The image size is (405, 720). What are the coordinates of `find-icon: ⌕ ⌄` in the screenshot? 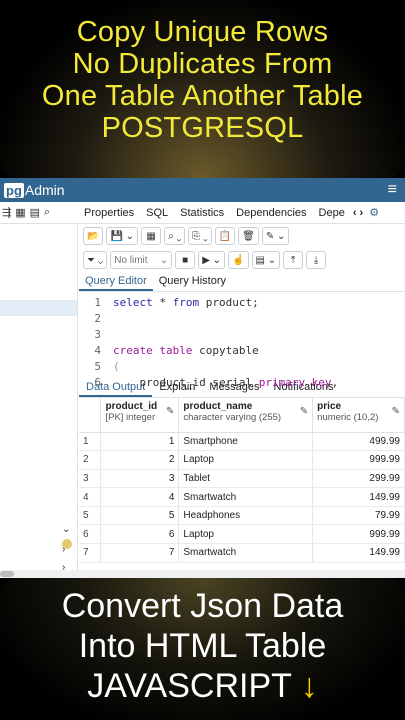 It's located at (175, 236).